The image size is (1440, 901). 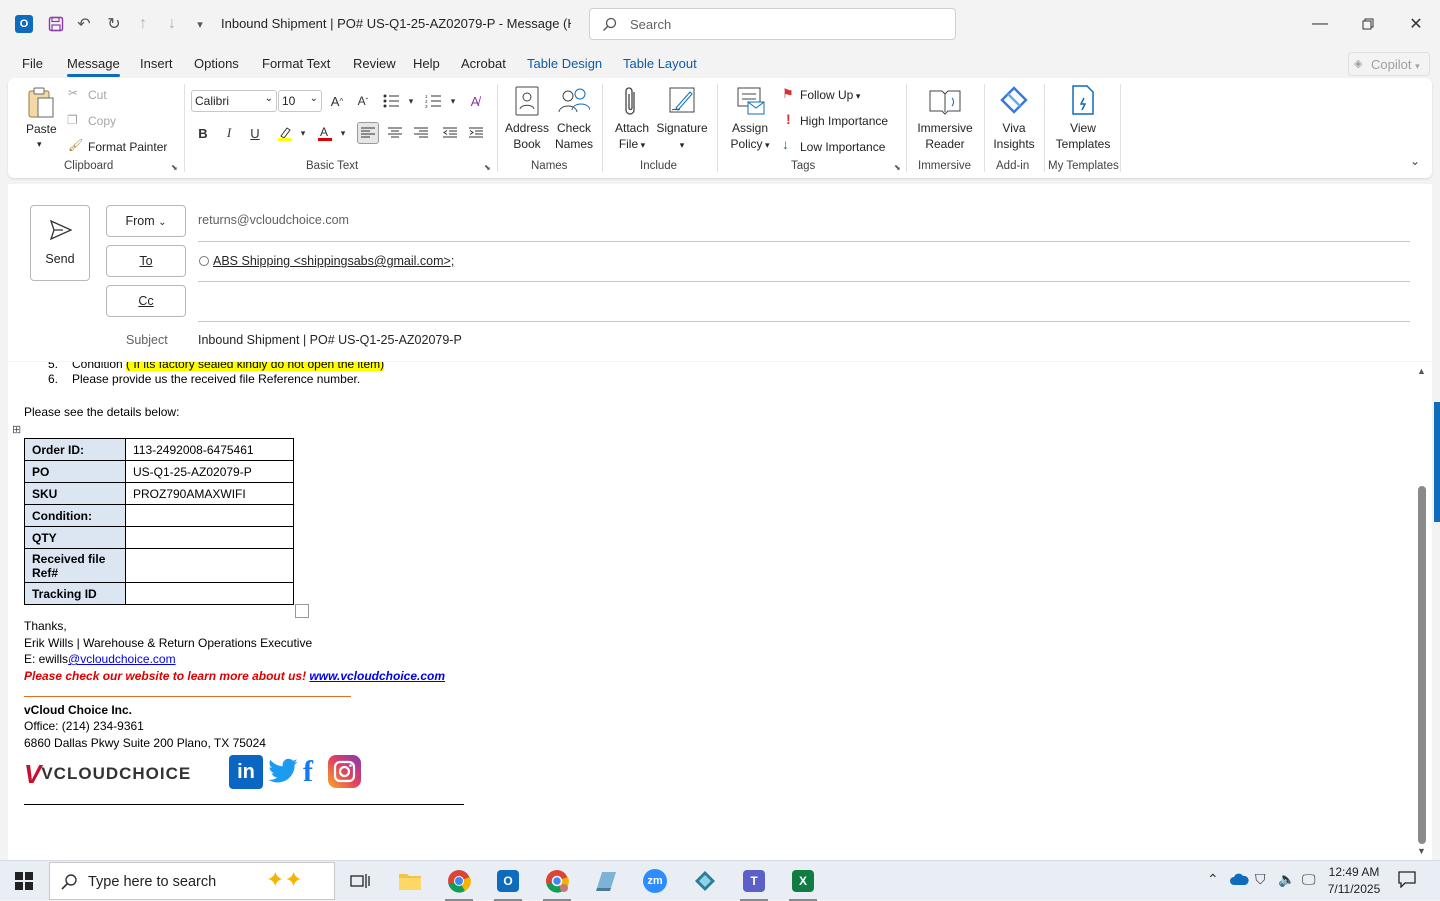 What do you see at coordinates (606, 881) in the screenshot?
I see `remote-desktop-icon` at bounding box center [606, 881].